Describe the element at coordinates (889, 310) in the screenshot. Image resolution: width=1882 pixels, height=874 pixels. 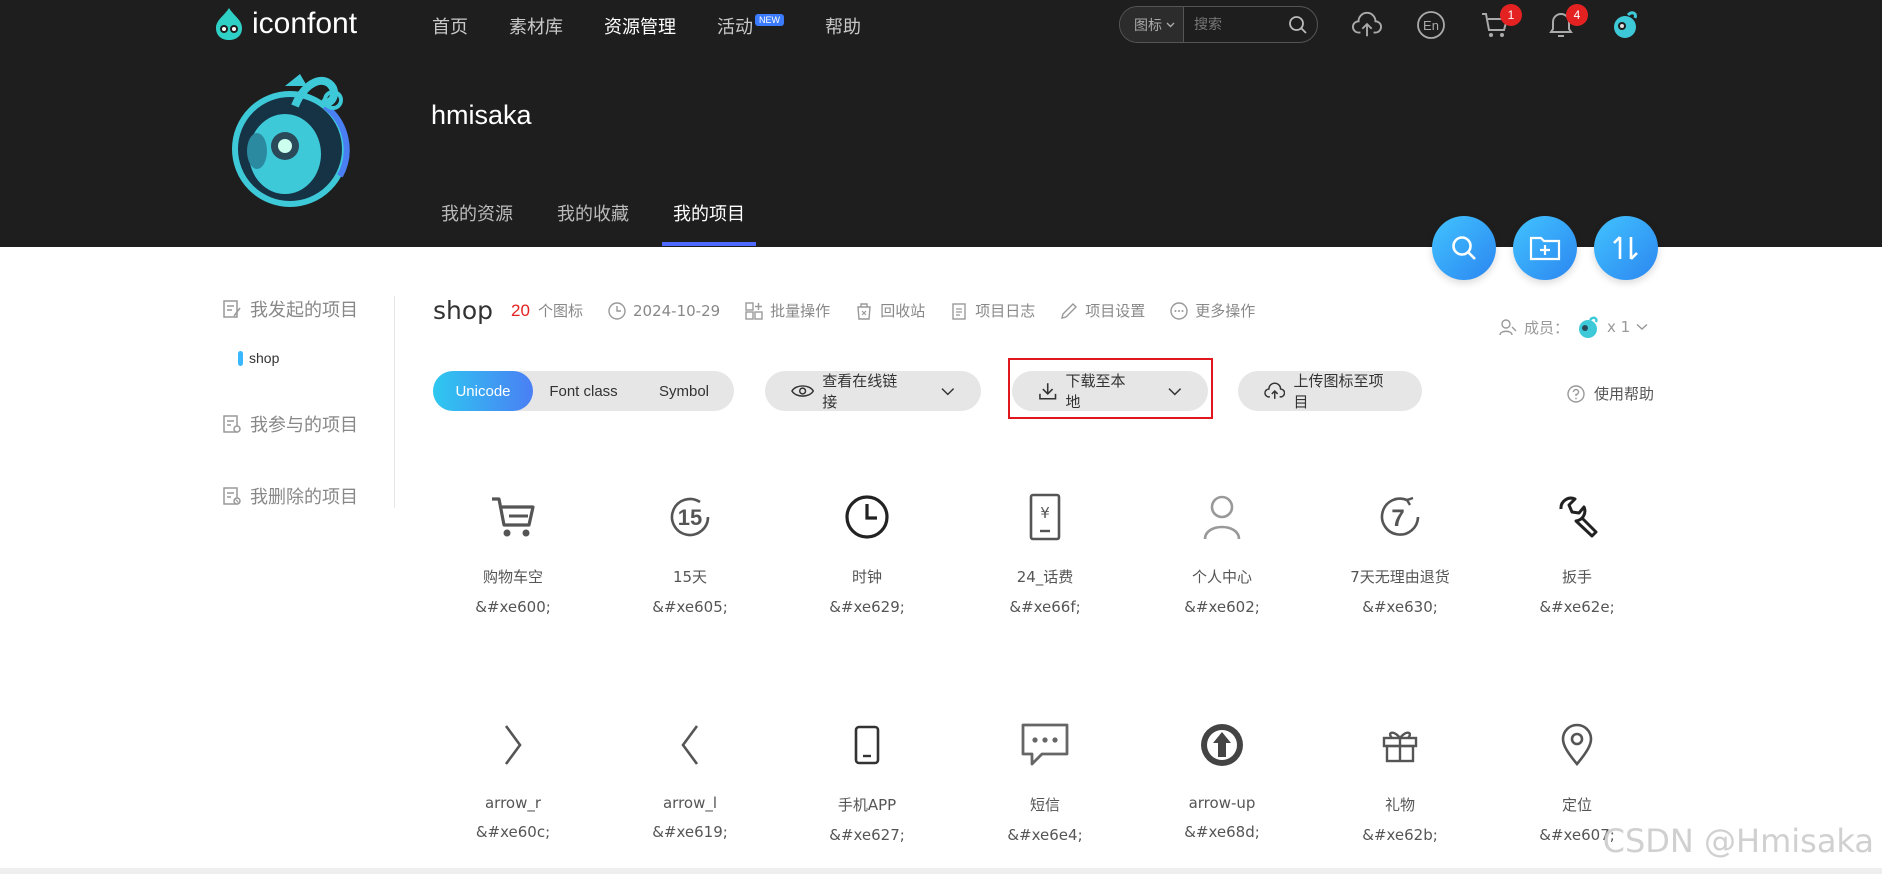
I see `recycle-bin-action: 回收站` at that location.